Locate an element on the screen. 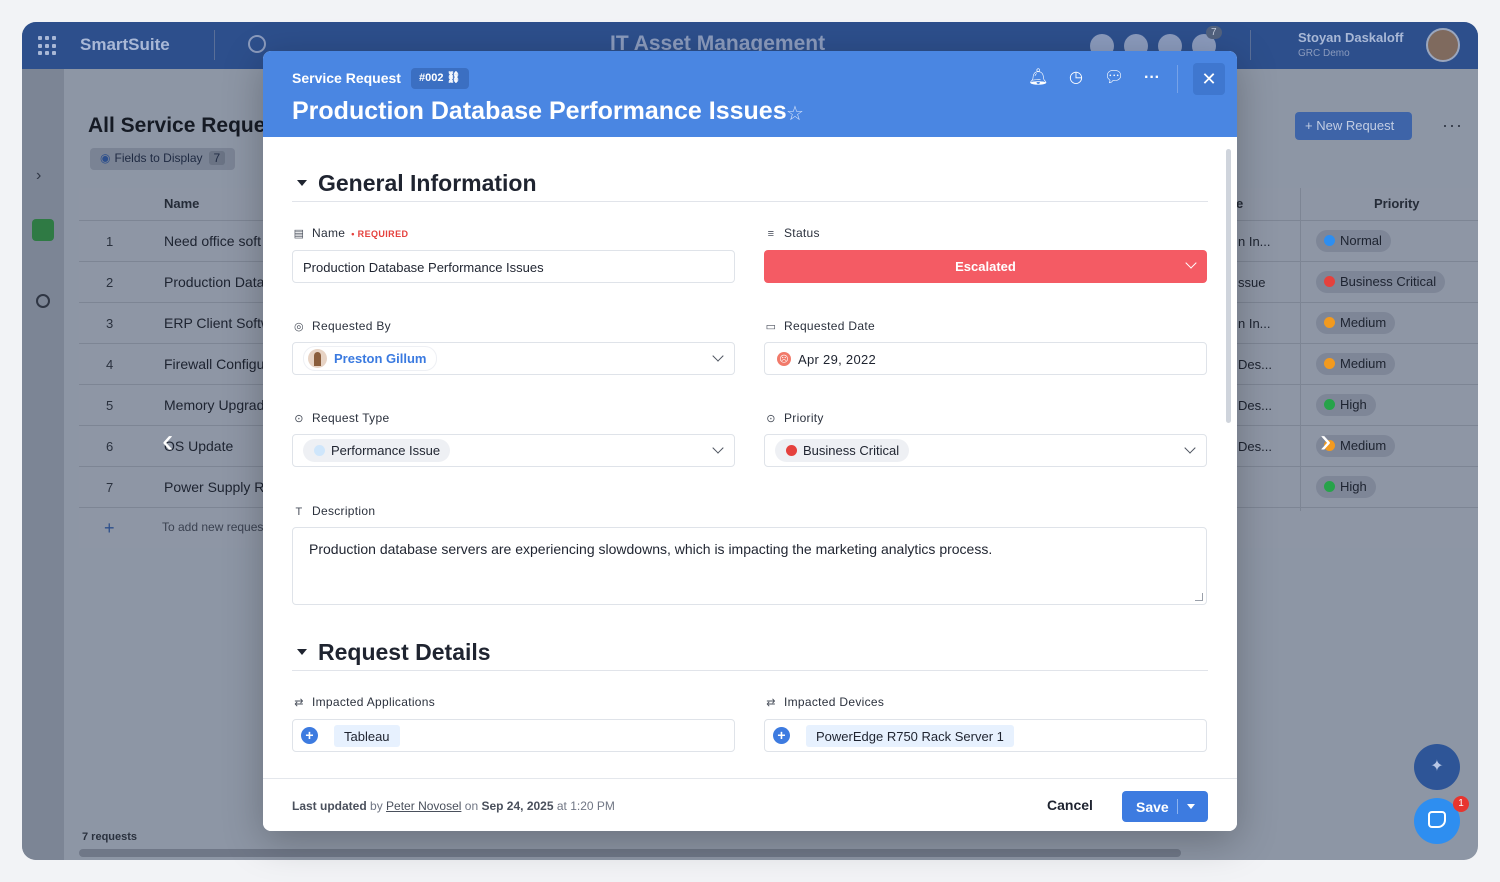  requested-by-field: Preston Gillum is located at coordinates (513, 358).